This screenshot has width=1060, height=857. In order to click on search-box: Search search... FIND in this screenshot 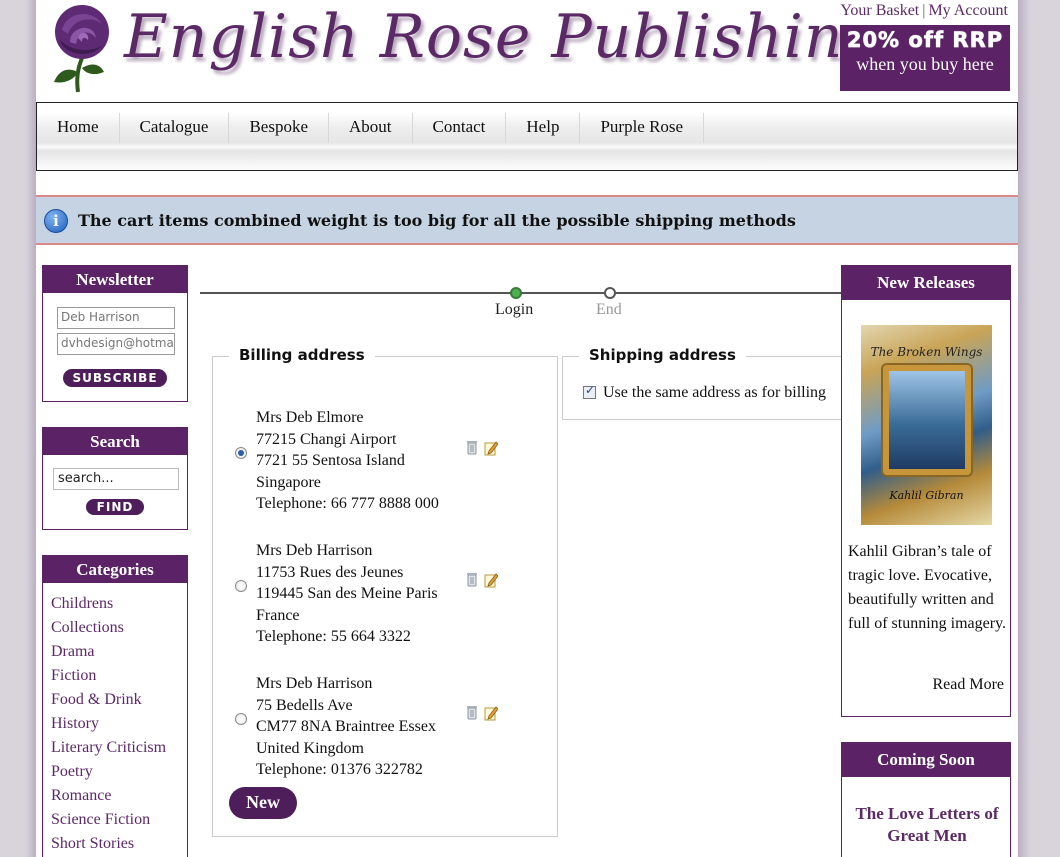, I will do `click(115, 478)`.